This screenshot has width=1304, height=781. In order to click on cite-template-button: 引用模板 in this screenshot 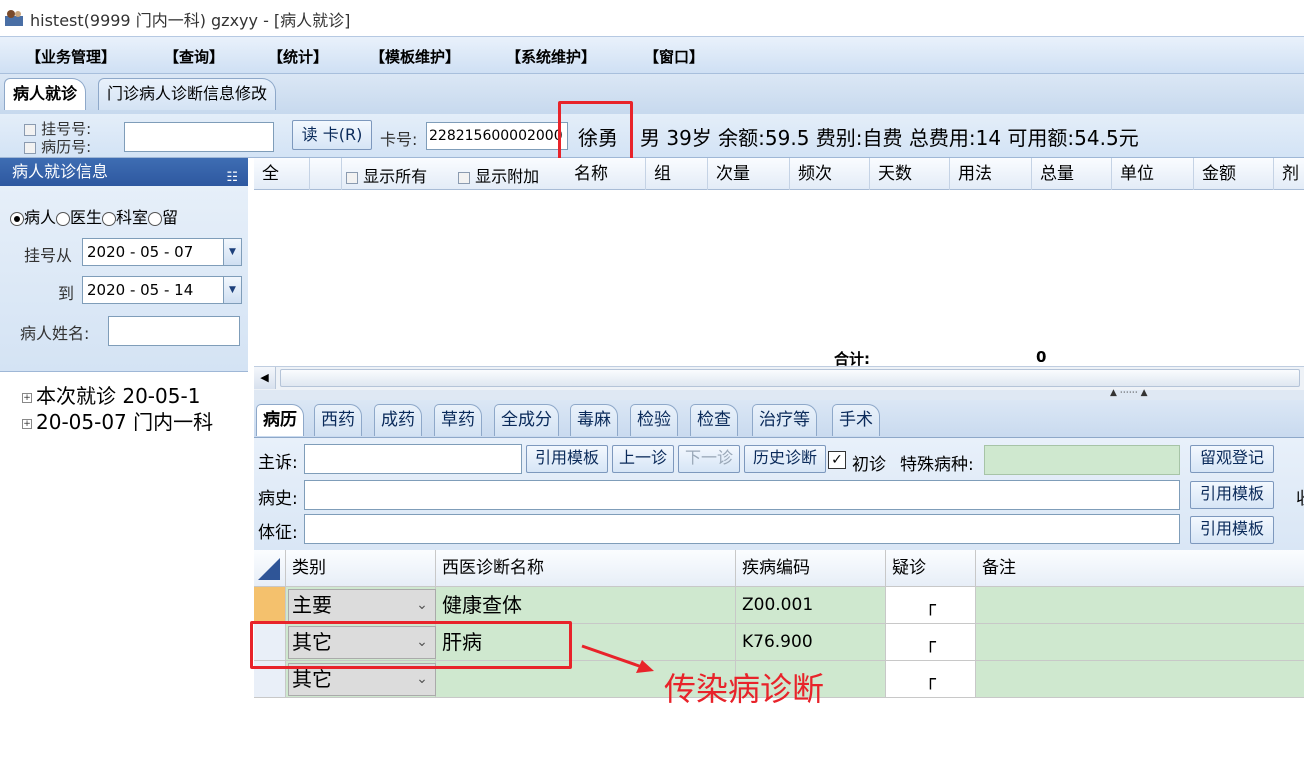, I will do `click(567, 459)`.